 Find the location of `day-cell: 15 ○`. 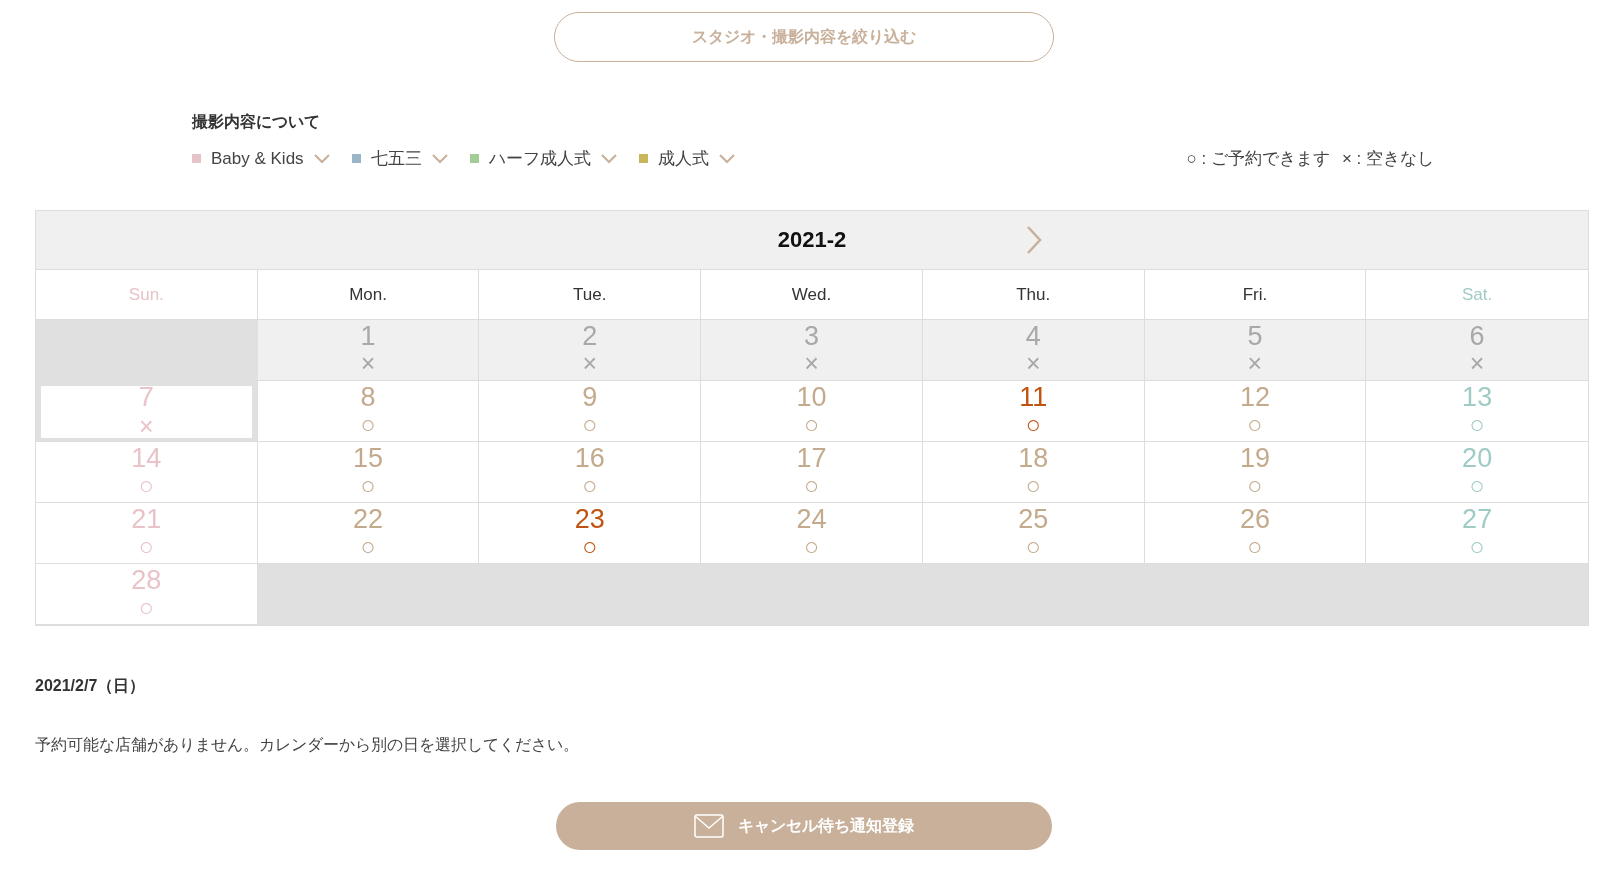

day-cell: 15 ○ is located at coordinates (368, 472).